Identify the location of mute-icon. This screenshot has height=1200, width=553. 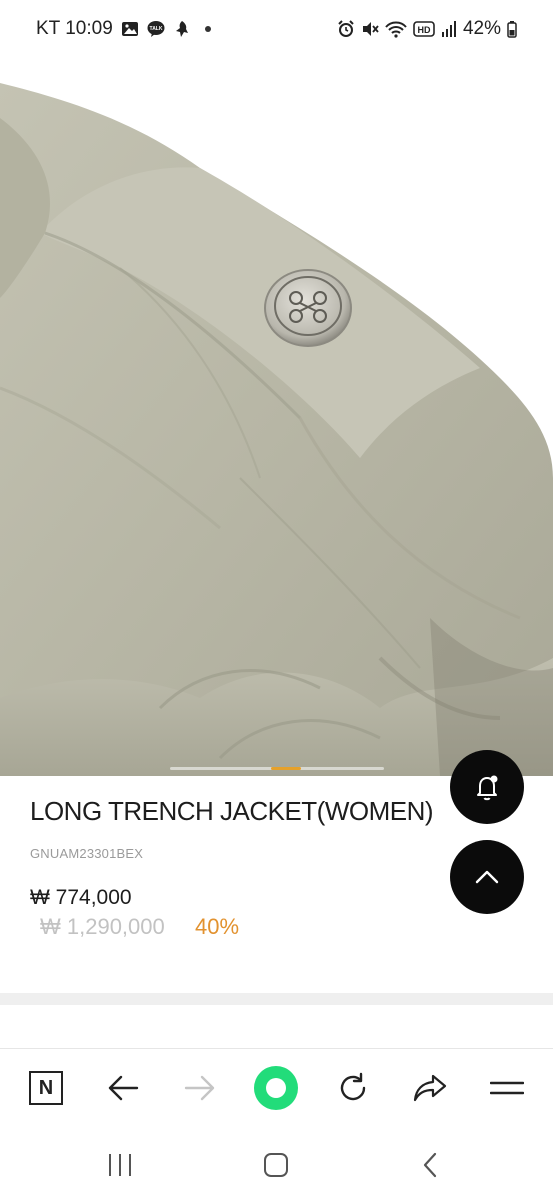
(370, 29).